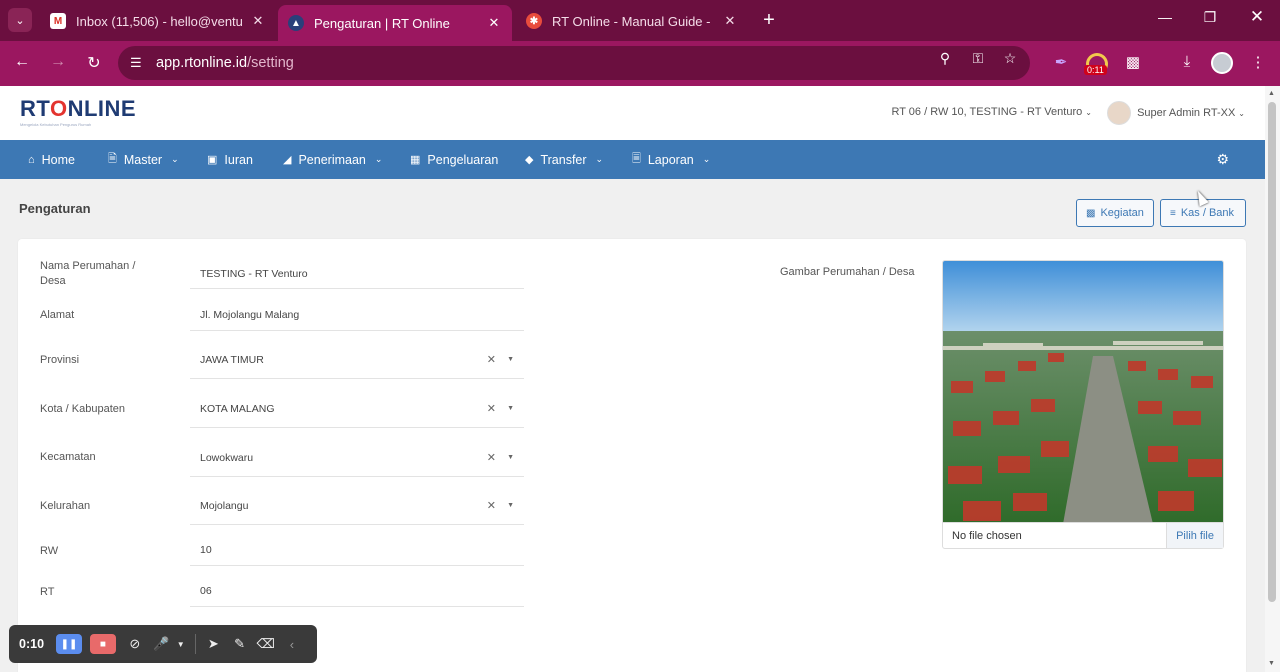 Image resolution: width=1280 pixels, height=672 pixels. Describe the element at coordinates (83, 409) in the screenshot. I see `kota-label: Kota / Kabupaten` at that location.